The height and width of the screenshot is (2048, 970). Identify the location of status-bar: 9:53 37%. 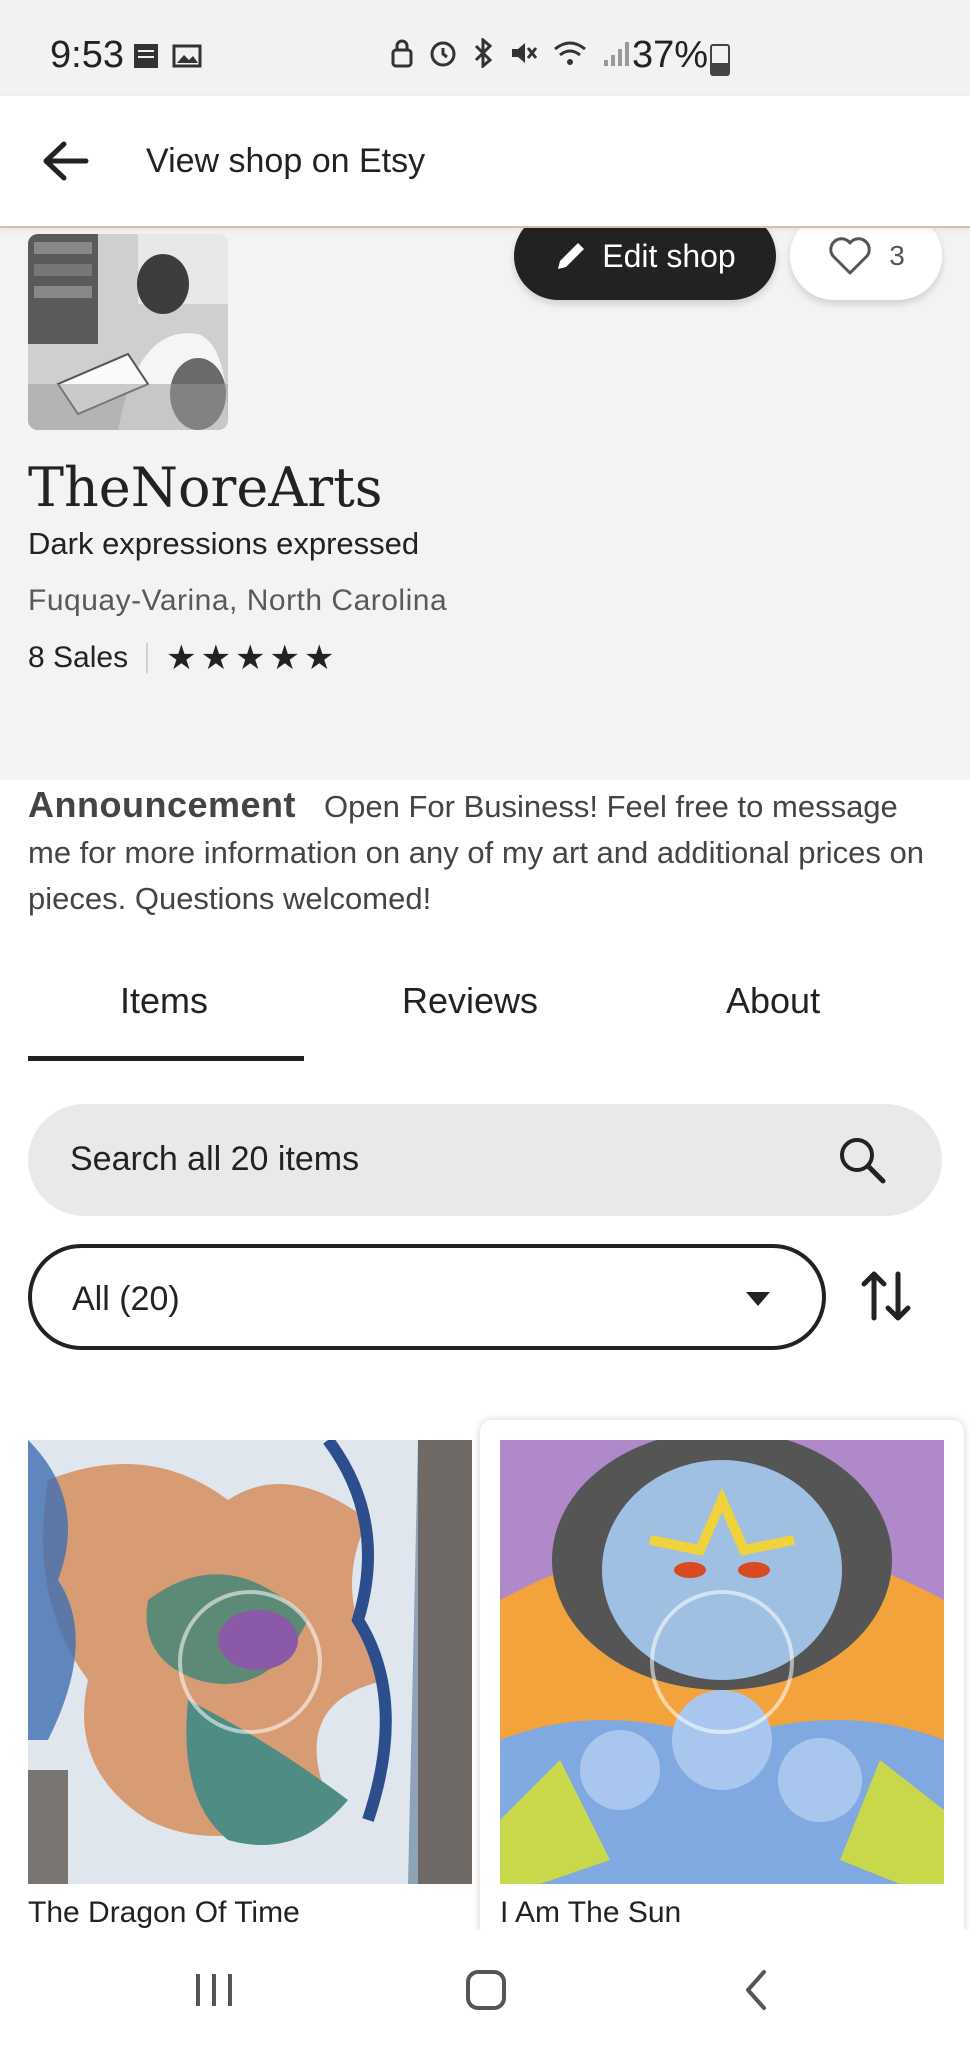
(485, 48).